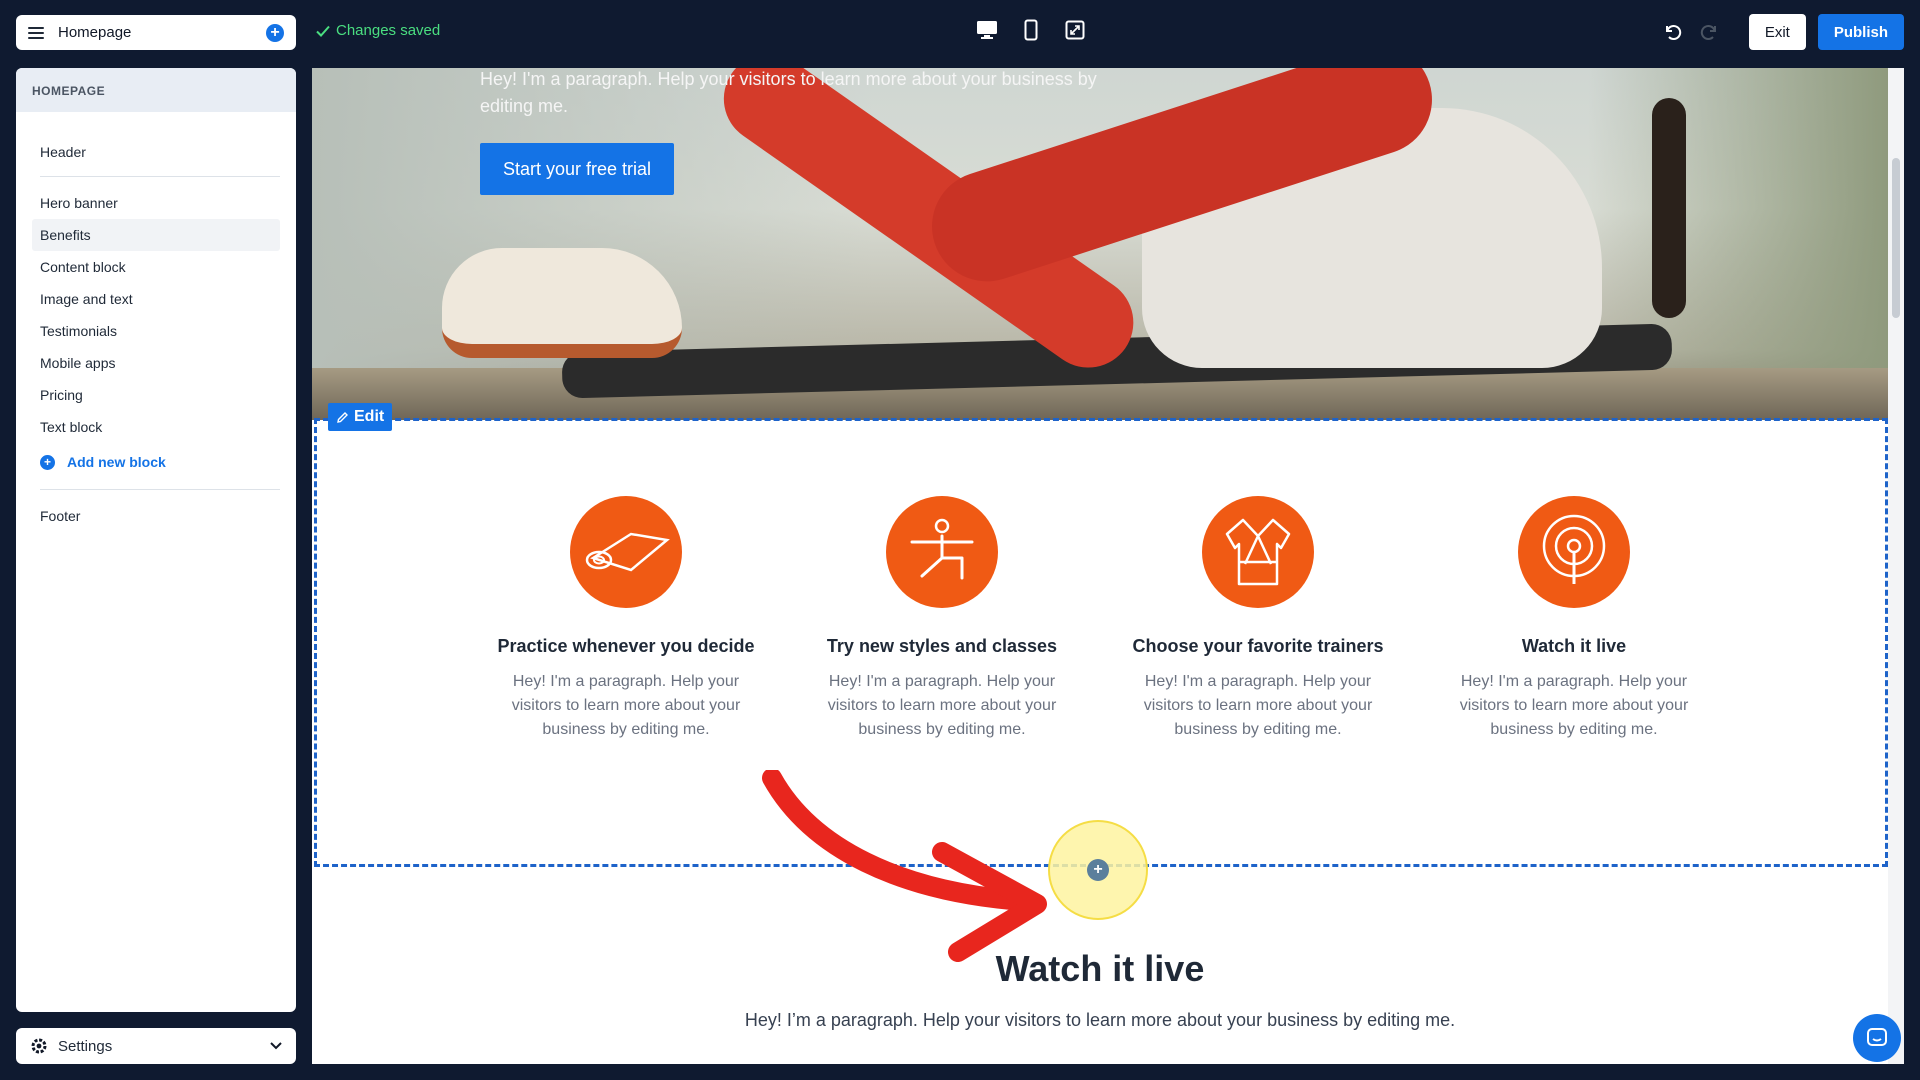 The height and width of the screenshot is (1080, 1920). I want to click on annotation-arrow-icon, so click(904, 866).